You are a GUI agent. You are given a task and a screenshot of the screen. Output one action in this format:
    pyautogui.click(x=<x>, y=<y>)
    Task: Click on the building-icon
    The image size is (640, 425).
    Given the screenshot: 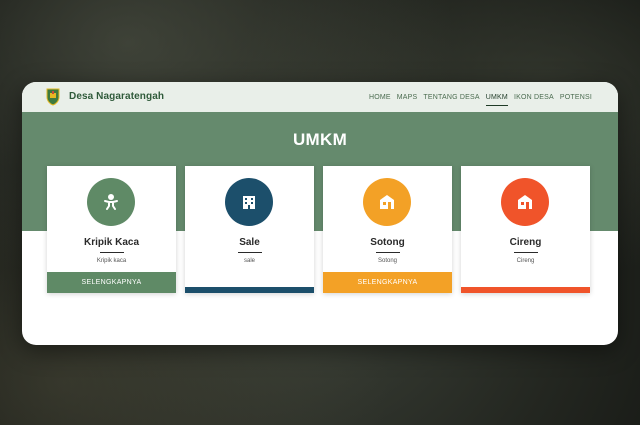 What is the action you would take?
    pyautogui.click(x=249, y=202)
    